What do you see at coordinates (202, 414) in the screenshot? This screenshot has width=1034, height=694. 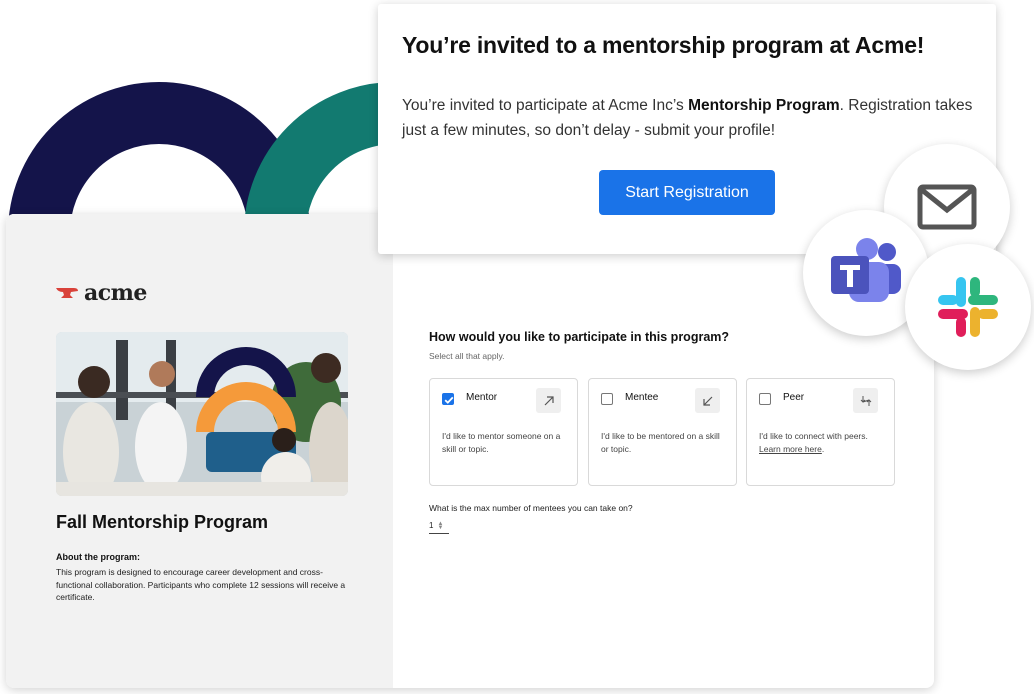 I see `program-photo` at bounding box center [202, 414].